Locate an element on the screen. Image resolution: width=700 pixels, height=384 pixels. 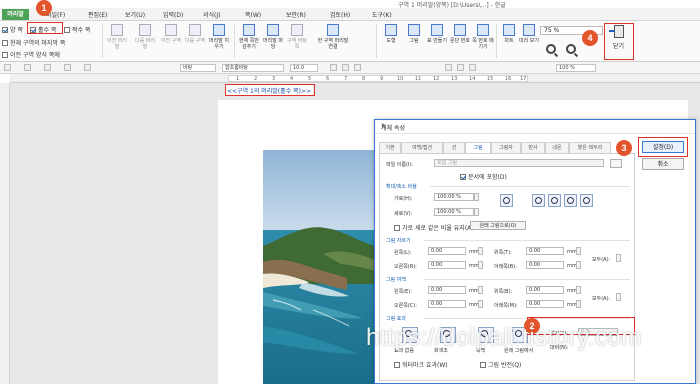
menu-review: 검토(H) is located at coordinates (340, 14).